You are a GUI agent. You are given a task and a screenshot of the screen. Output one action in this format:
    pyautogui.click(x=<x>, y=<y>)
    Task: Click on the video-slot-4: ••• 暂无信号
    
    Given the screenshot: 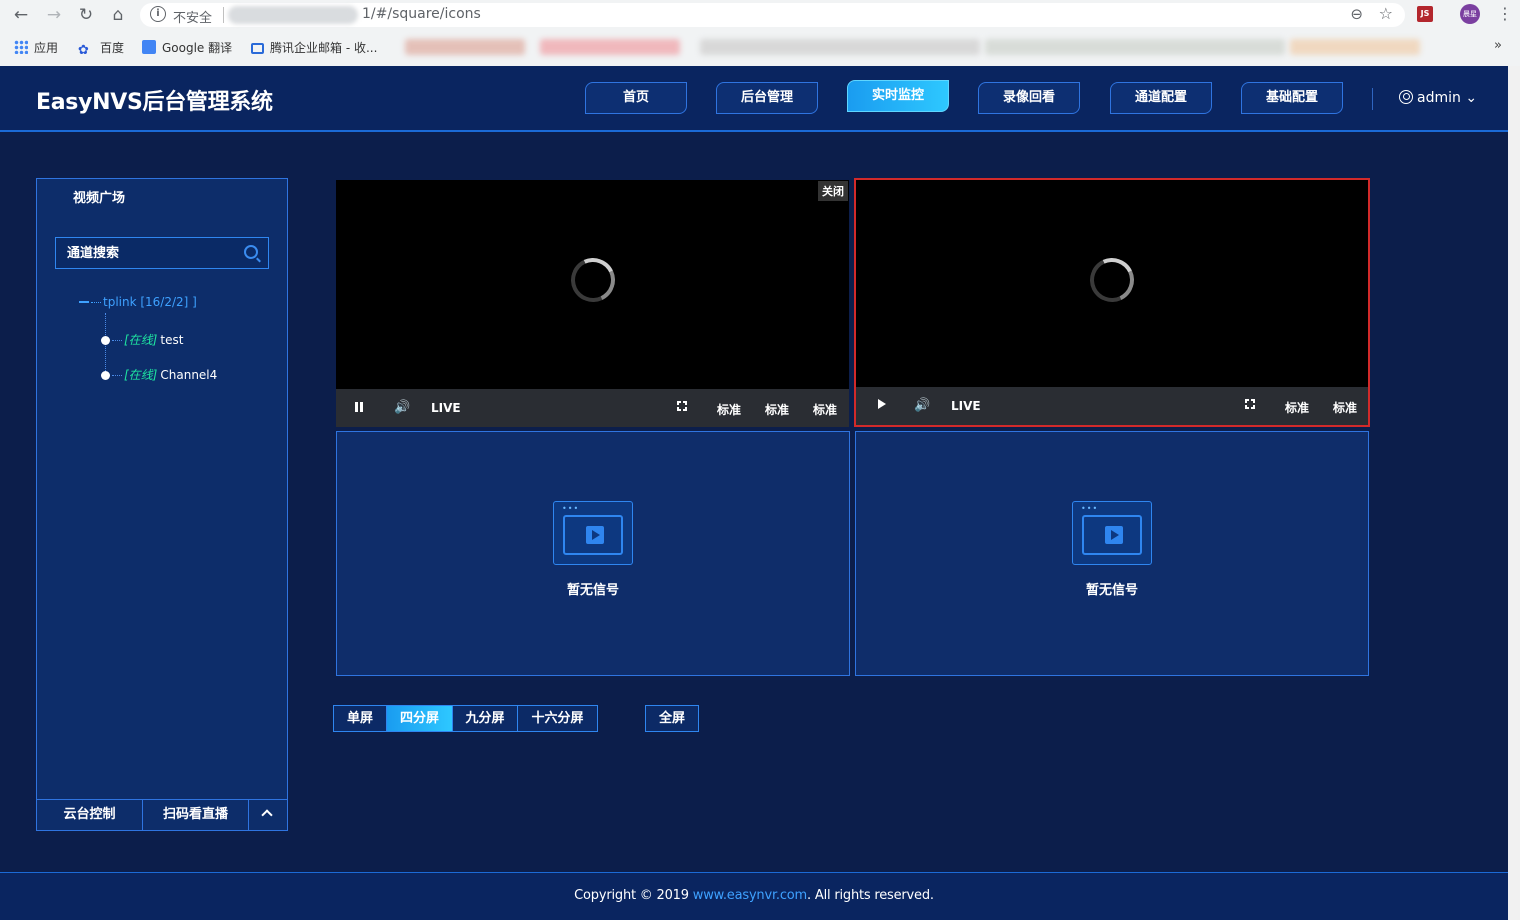 What is the action you would take?
    pyautogui.click(x=1112, y=553)
    